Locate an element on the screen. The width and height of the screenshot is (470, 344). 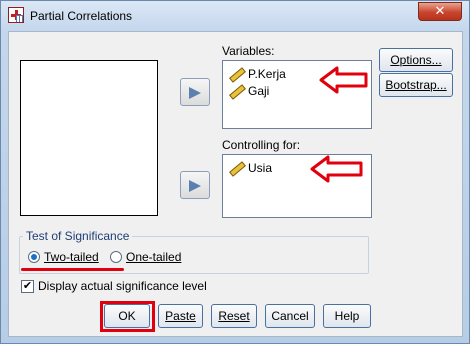
display-significance-label: Display actual significance level is located at coordinates (122, 286).